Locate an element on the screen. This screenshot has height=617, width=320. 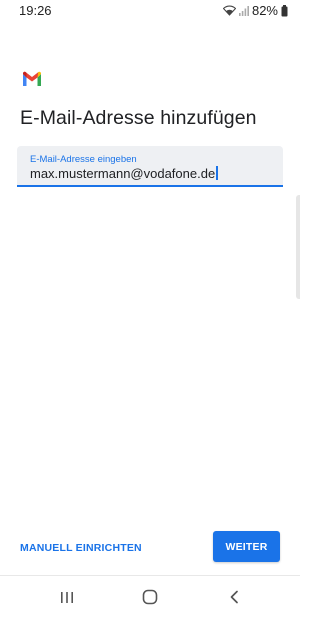
manual-setup-button: MANUELL EINRICHTEN is located at coordinates (81, 548).